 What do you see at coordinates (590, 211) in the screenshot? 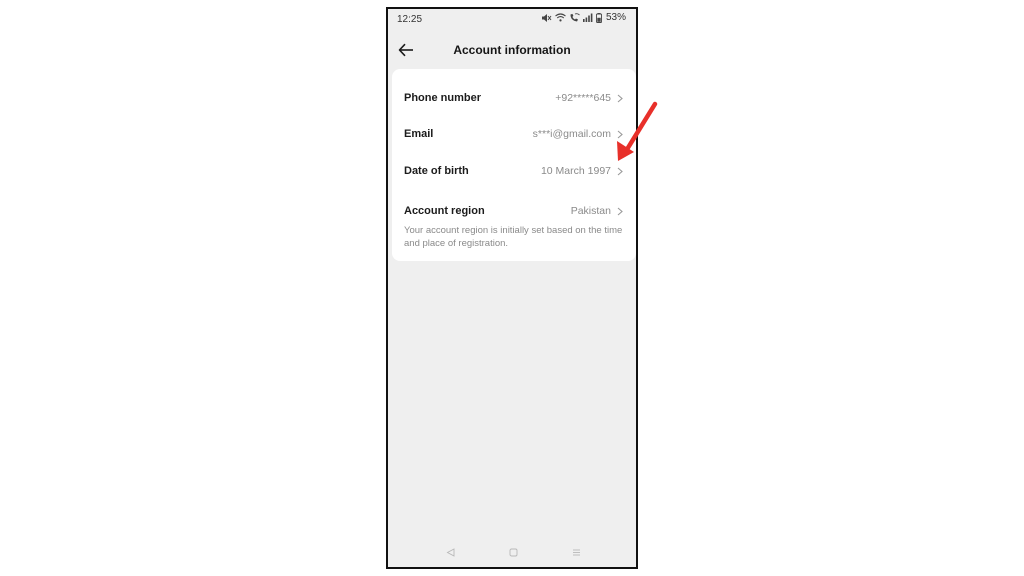
I see `account-region-value: Pakistan` at bounding box center [590, 211].